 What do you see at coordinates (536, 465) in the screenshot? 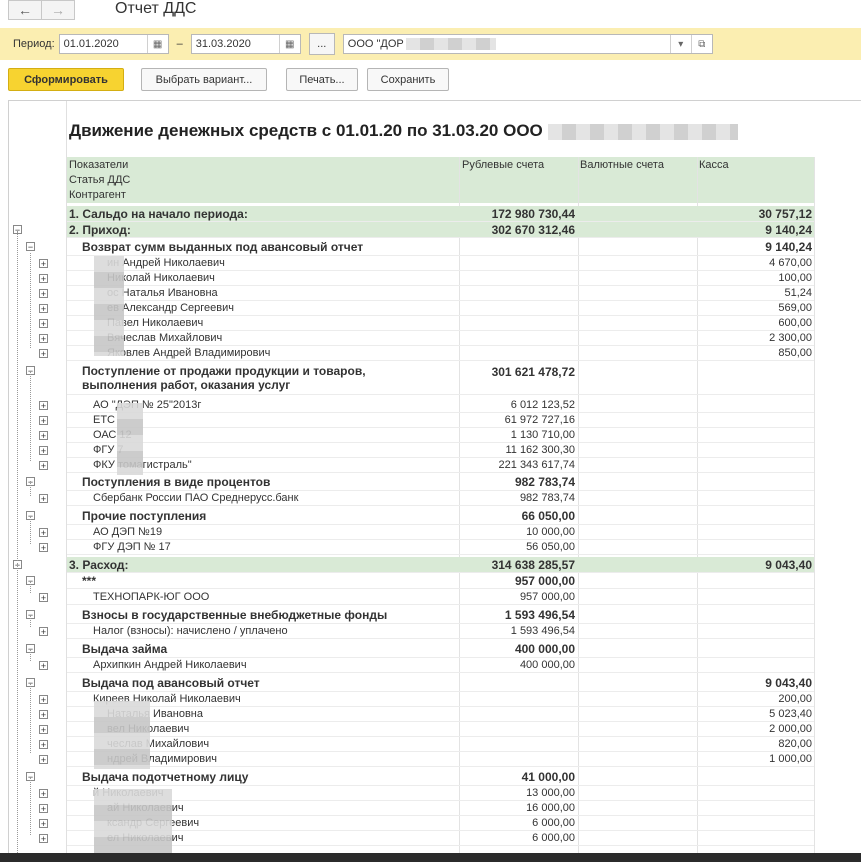
I see `rub-value: 221 343 617,74` at bounding box center [536, 465].